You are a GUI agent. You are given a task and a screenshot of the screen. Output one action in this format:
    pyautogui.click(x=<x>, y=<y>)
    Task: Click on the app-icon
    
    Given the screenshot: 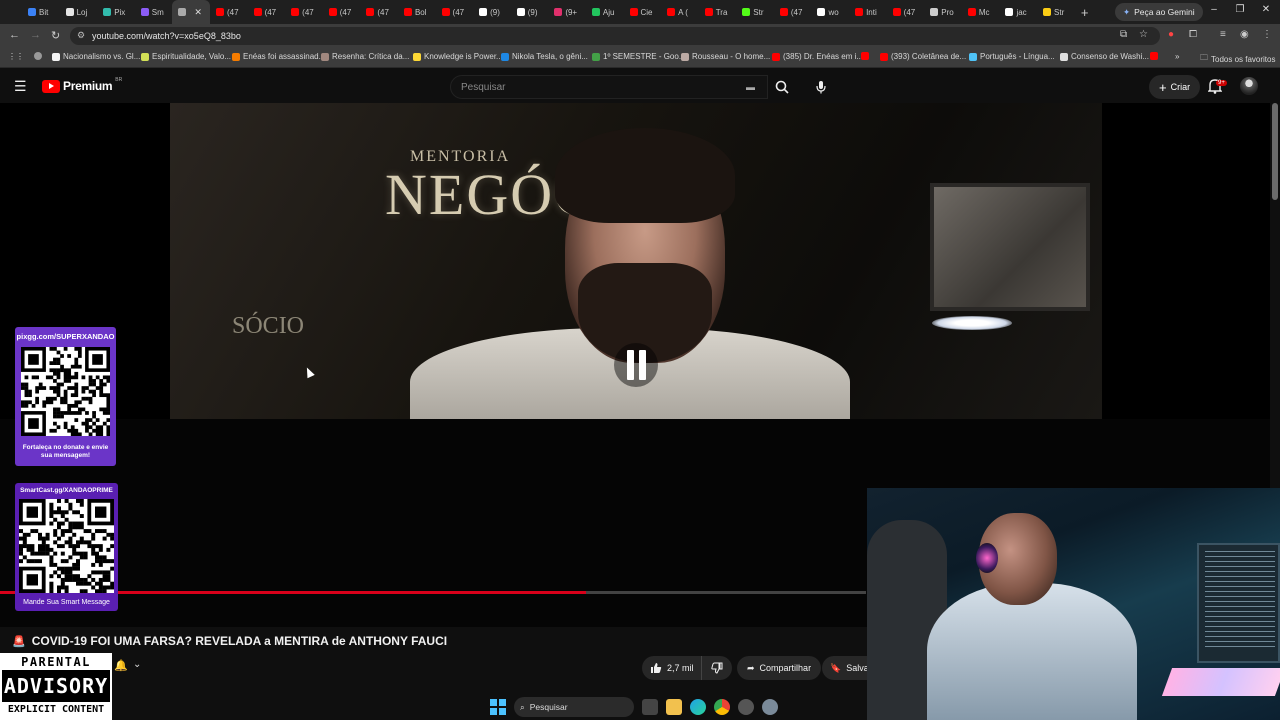 What is the action you would take?
    pyautogui.click(x=746, y=707)
    